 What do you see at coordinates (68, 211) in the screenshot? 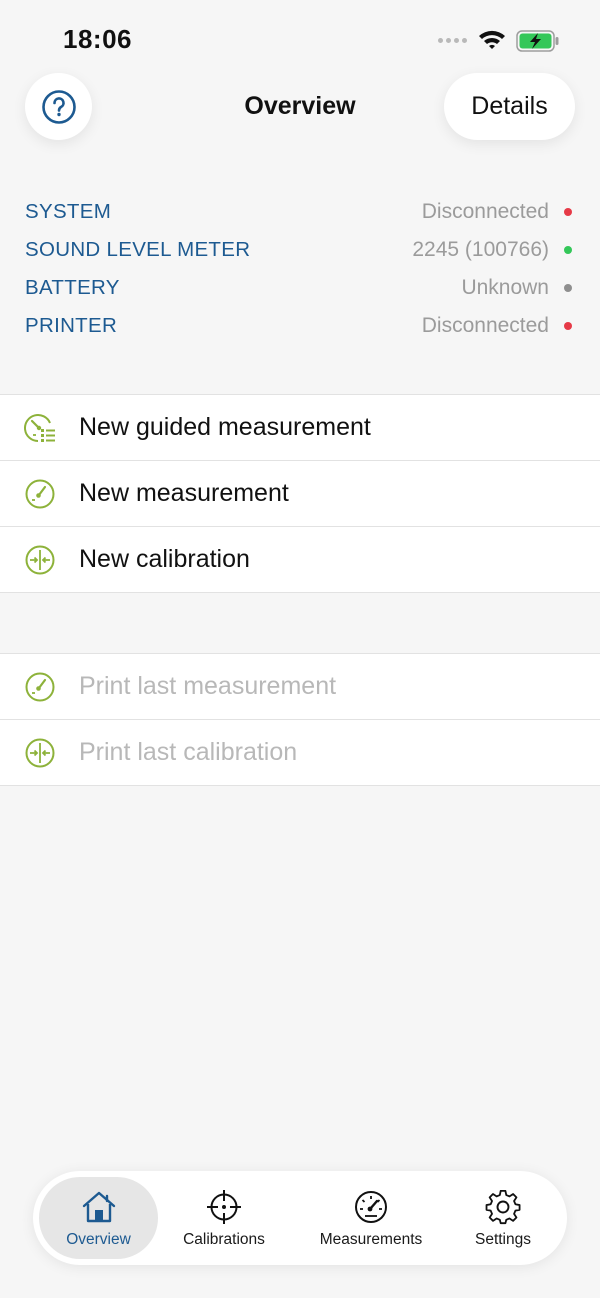
I see `status-label: SYSTEM` at bounding box center [68, 211].